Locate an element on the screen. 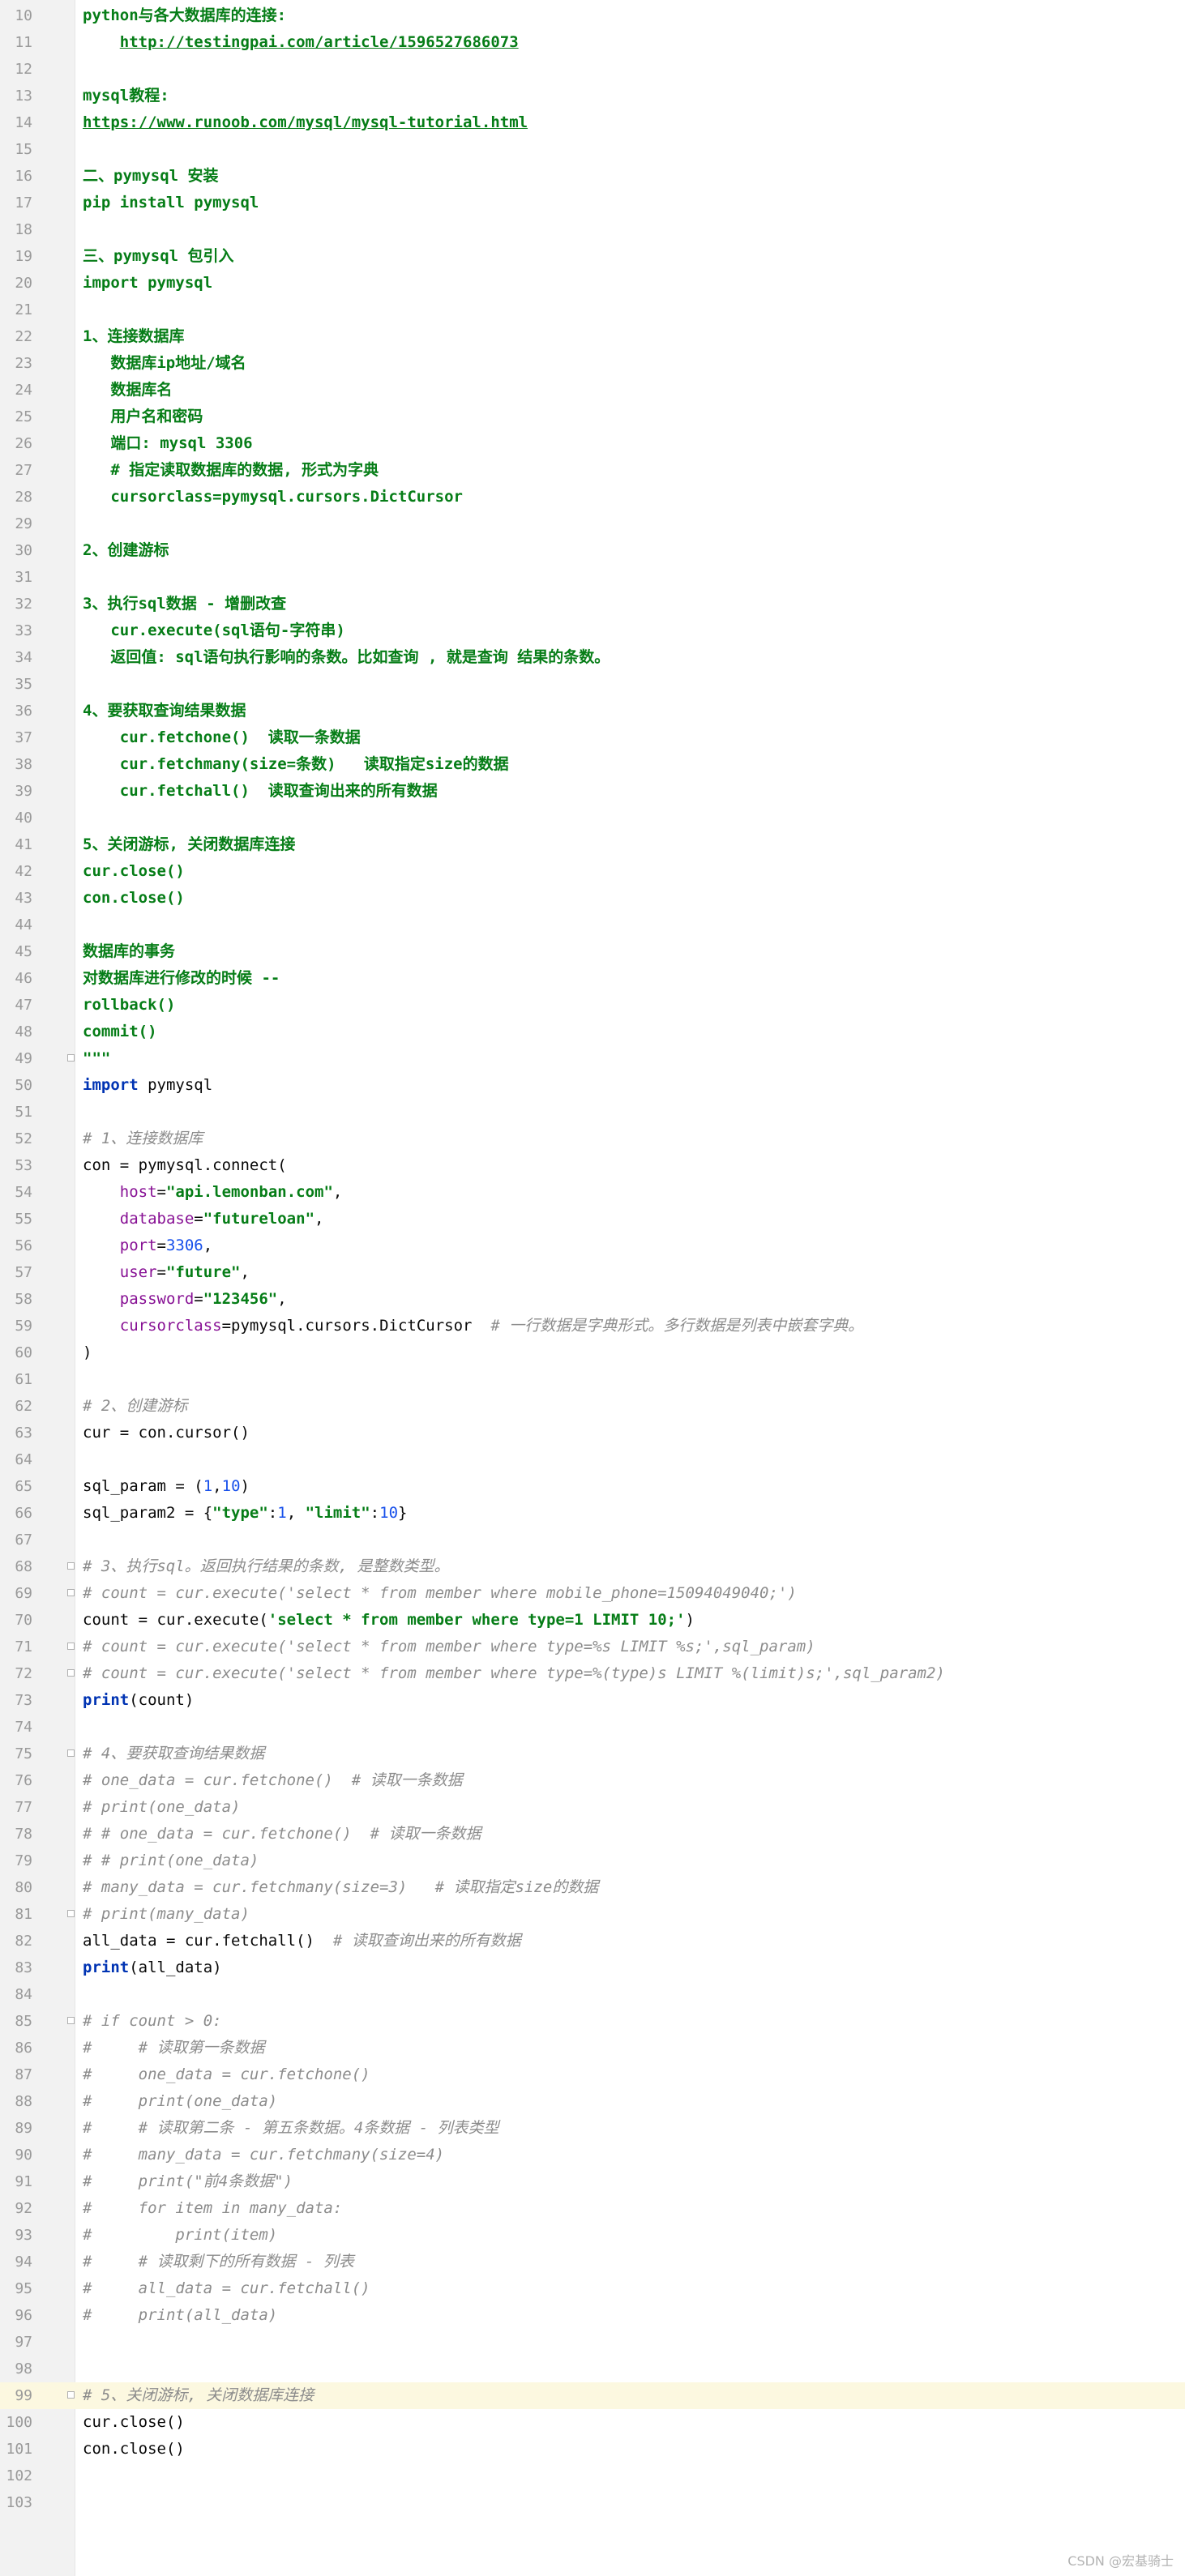 This screenshot has height=2576, width=1185. code-text: database="futureloan", is located at coordinates (203, 1219).